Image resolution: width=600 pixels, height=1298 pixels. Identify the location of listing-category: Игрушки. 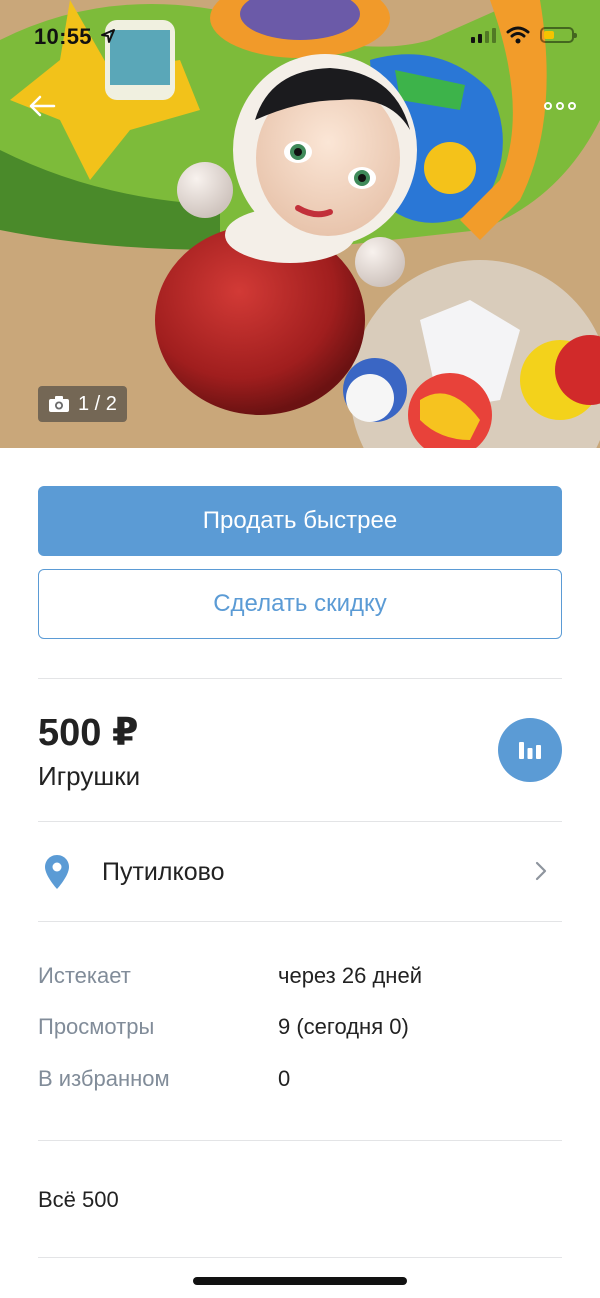
(89, 776).